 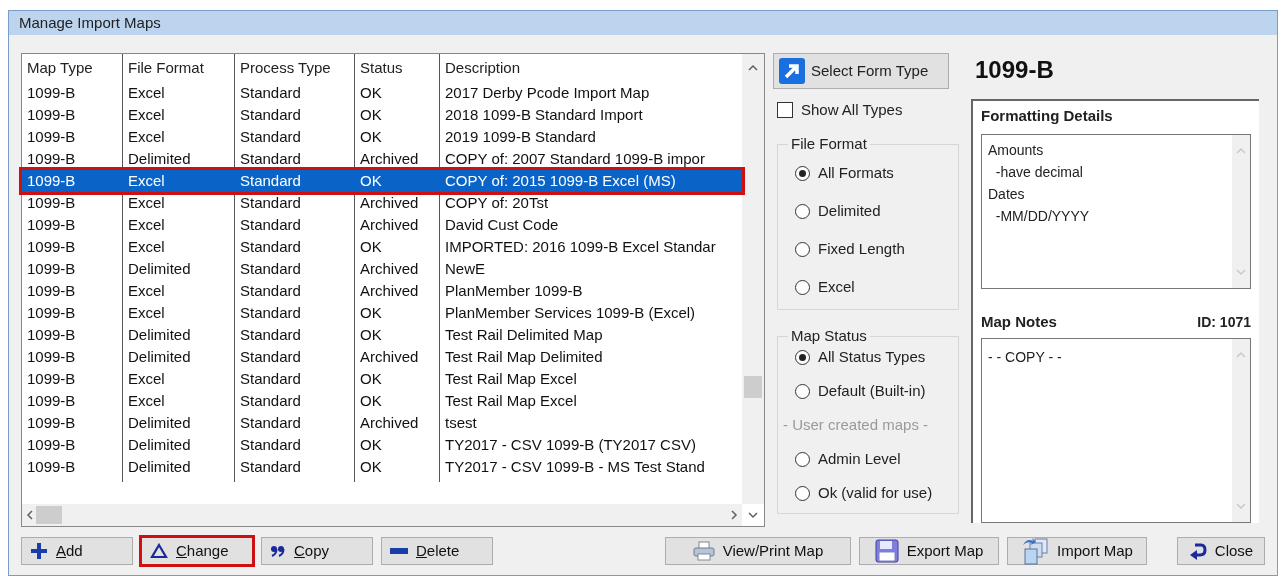 What do you see at coordinates (382, 93) in the screenshot?
I see `table-row: 1099-B Excel Standard OK 2017 Derby Pcode Import Map` at bounding box center [382, 93].